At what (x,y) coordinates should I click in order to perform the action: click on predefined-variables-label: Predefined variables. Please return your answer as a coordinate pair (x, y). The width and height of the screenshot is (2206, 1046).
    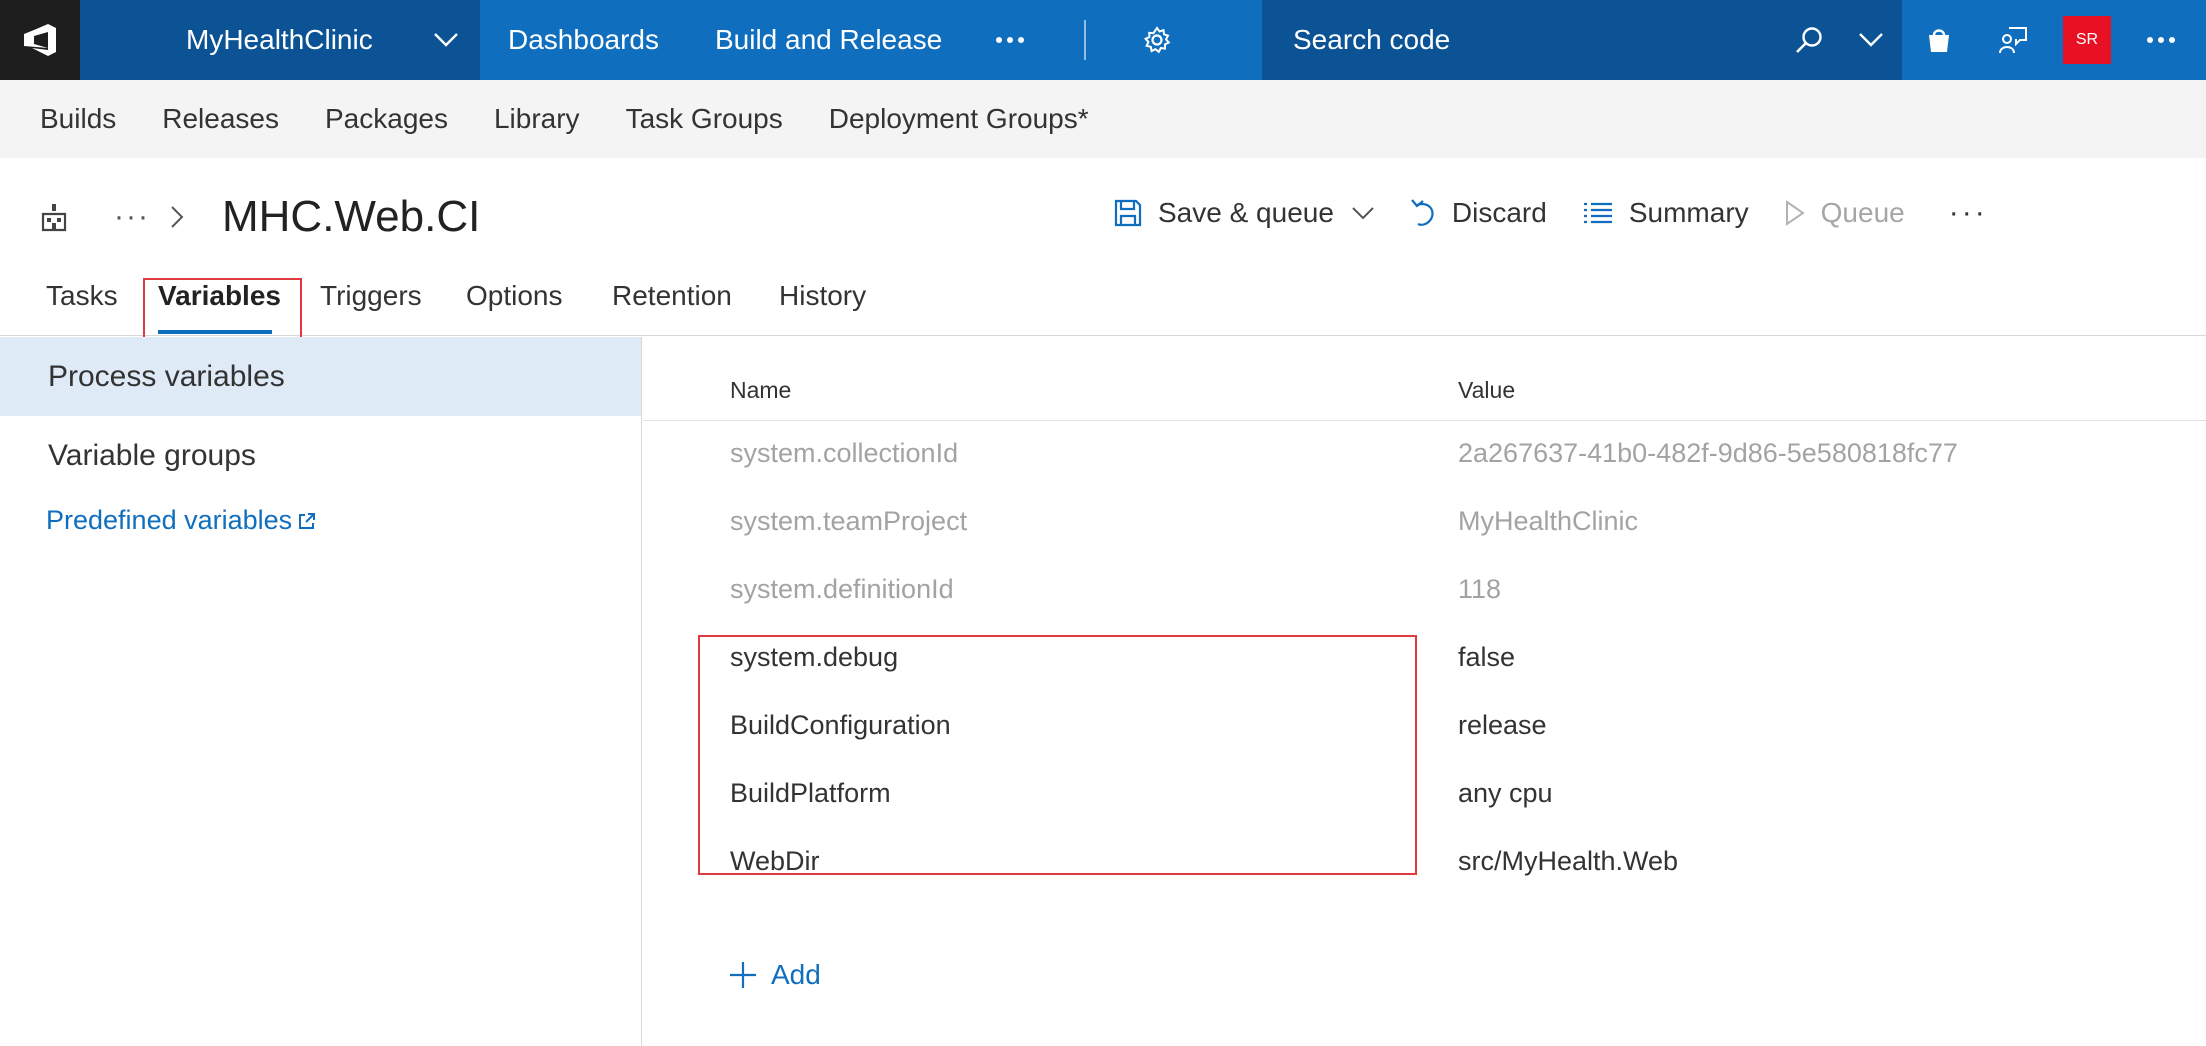
    Looking at the image, I should click on (169, 520).